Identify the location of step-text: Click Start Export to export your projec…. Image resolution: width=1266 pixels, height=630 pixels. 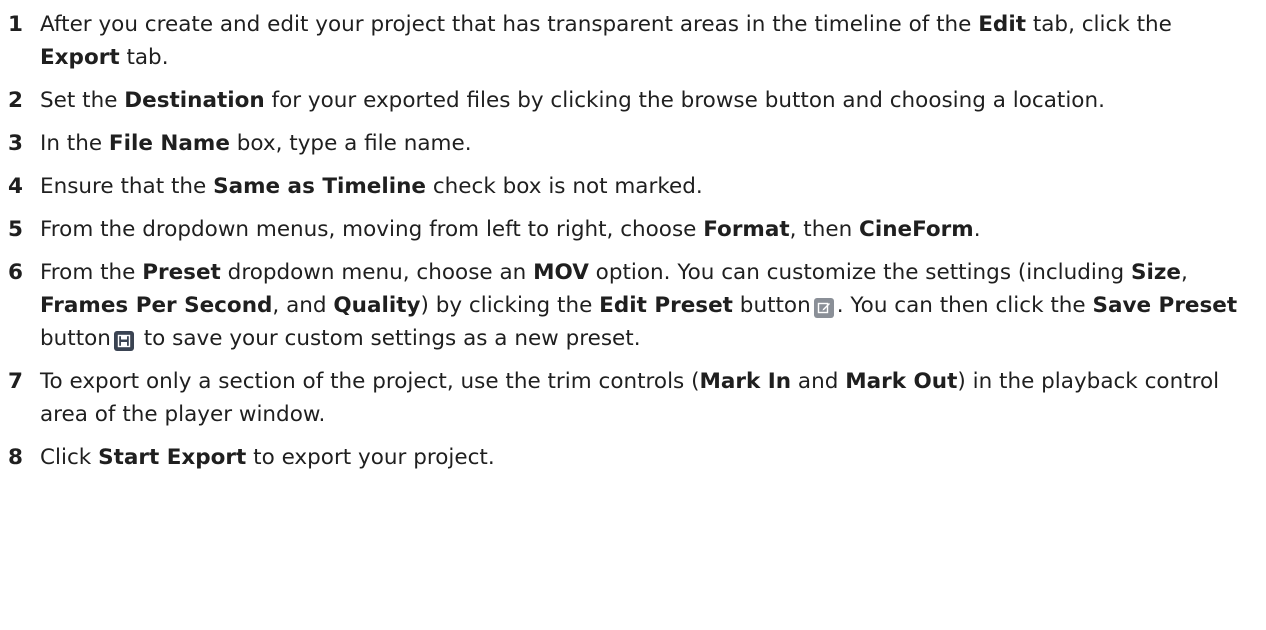
(649, 457).